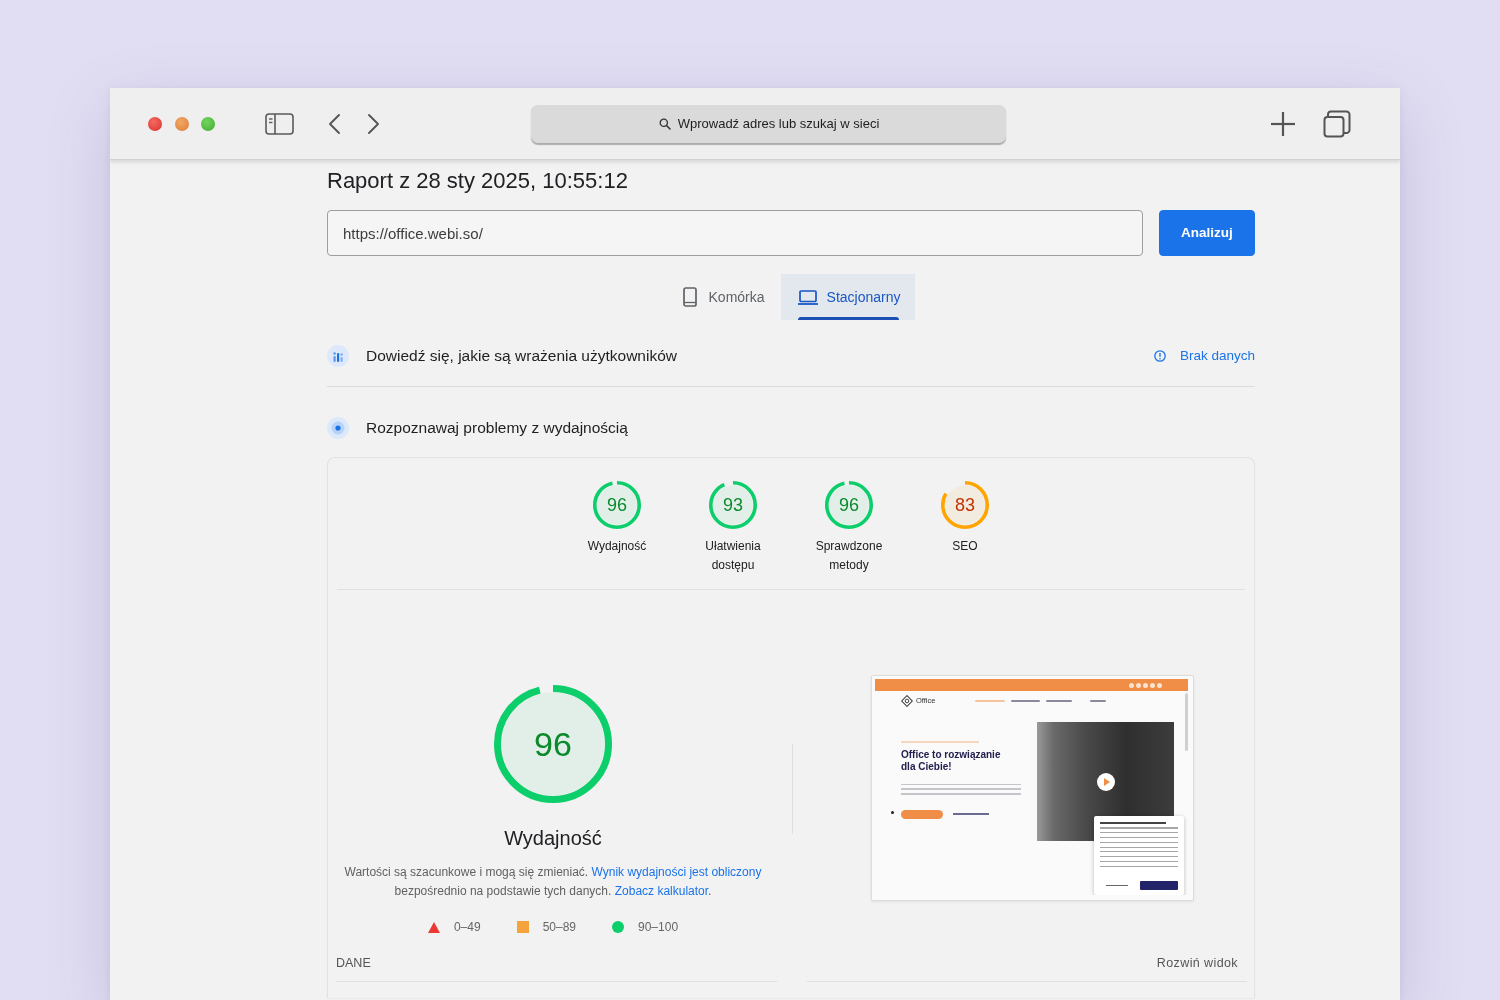 The width and height of the screenshot is (1500, 1000). What do you see at coordinates (279, 123) in the screenshot?
I see `sidebar-icon` at bounding box center [279, 123].